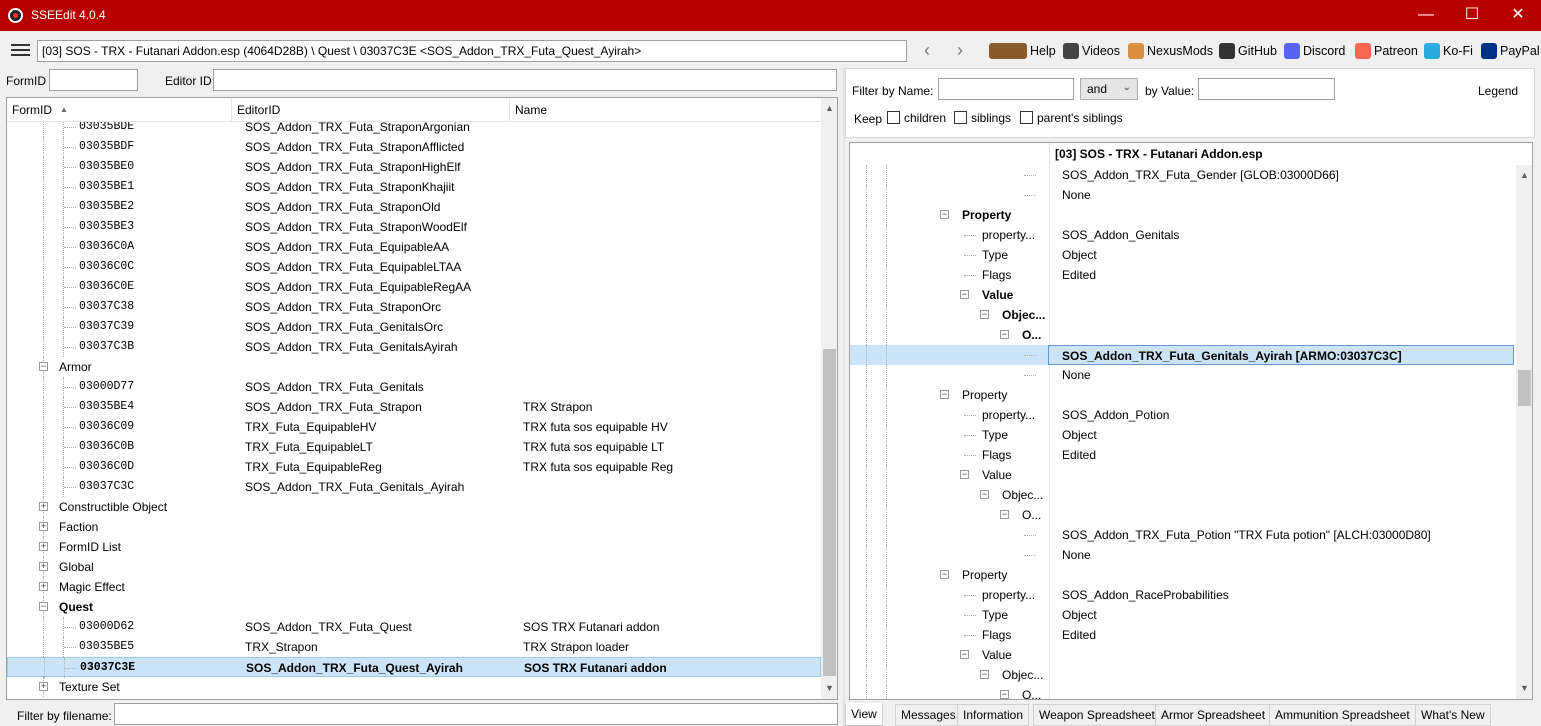 The height and width of the screenshot is (726, 1541). I want to click on nexusmods-link: NexusMods, so click(1170, 52).